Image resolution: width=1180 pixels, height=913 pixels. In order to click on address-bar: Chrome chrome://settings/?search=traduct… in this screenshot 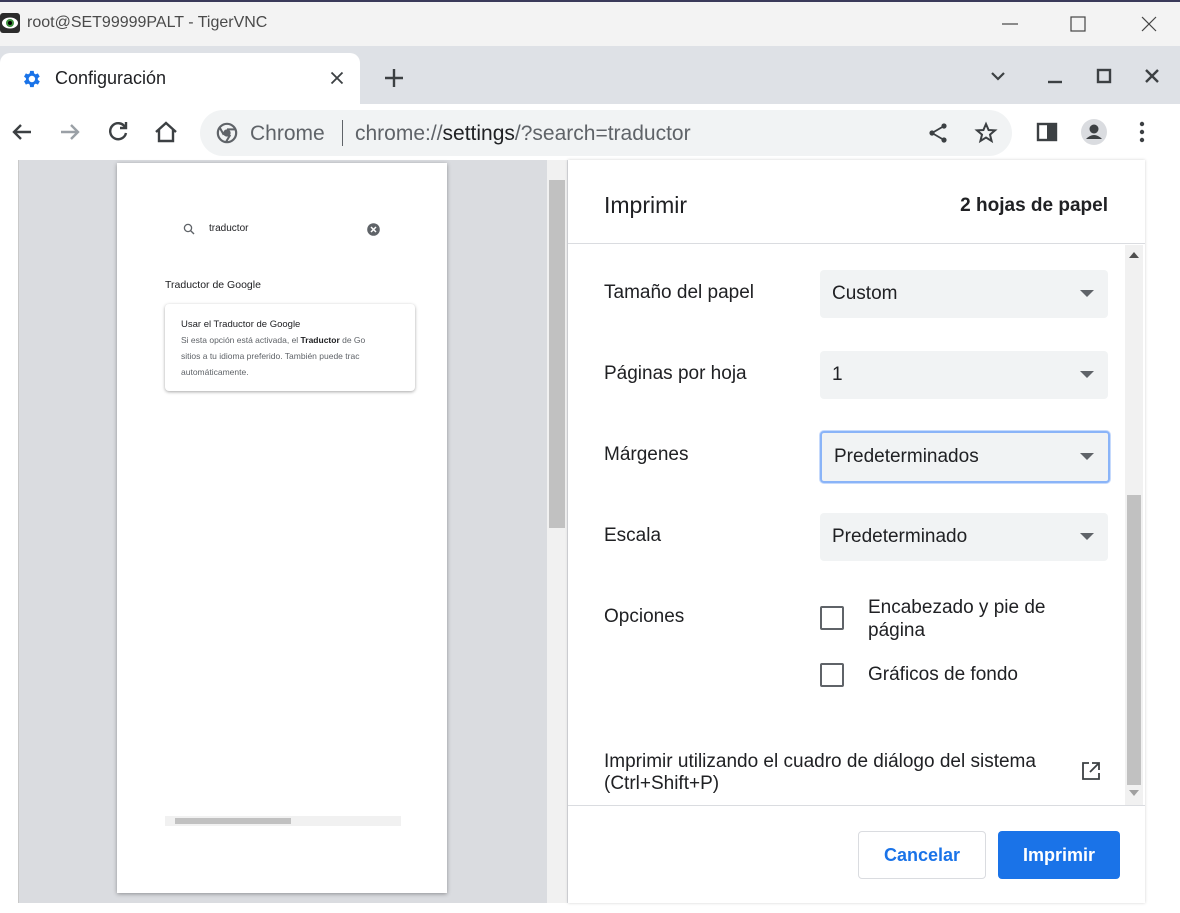, I will do `click(606, 133)`.